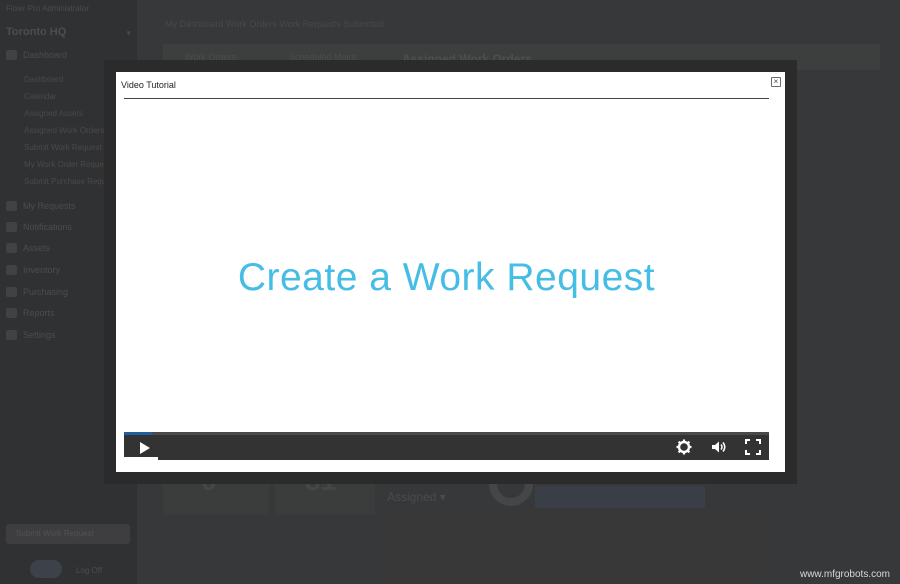 The width and height of the screenshot is (900, 584). Describe the element at coordinates (844, 574) in the screenshot. I see `watermark: www.mfgrobots.com` at that location.